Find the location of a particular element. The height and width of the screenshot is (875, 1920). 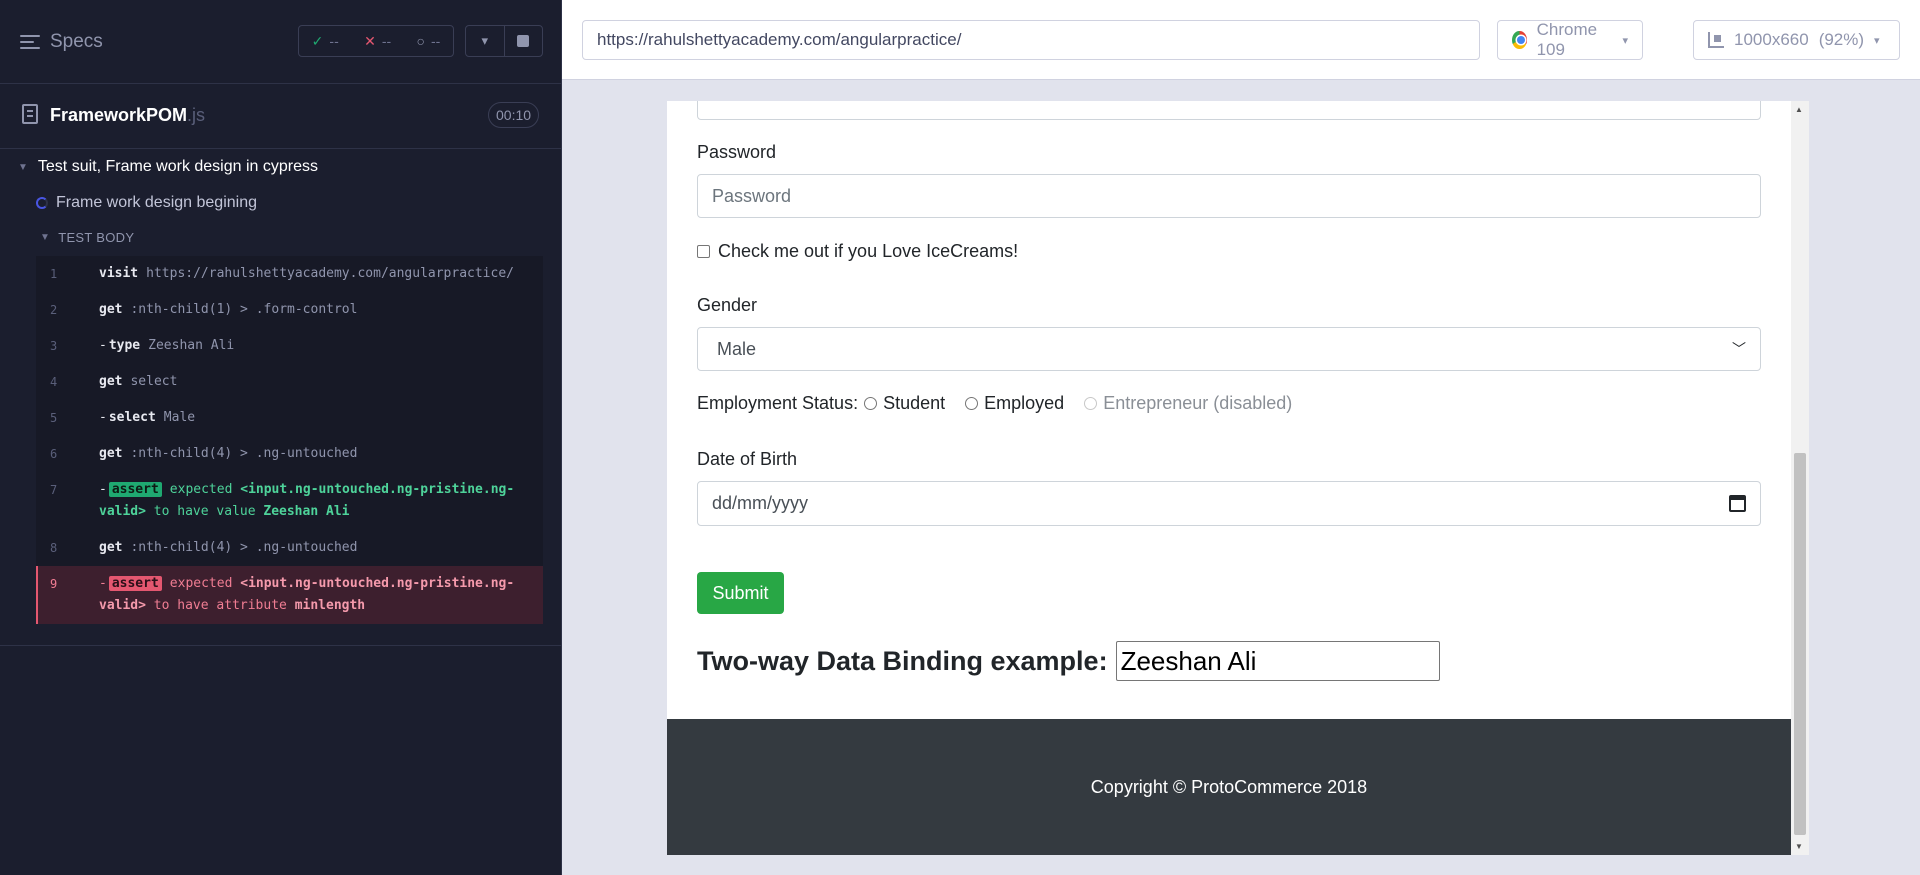

test-title: Frame work design begining is located at coordinates (146, 203).